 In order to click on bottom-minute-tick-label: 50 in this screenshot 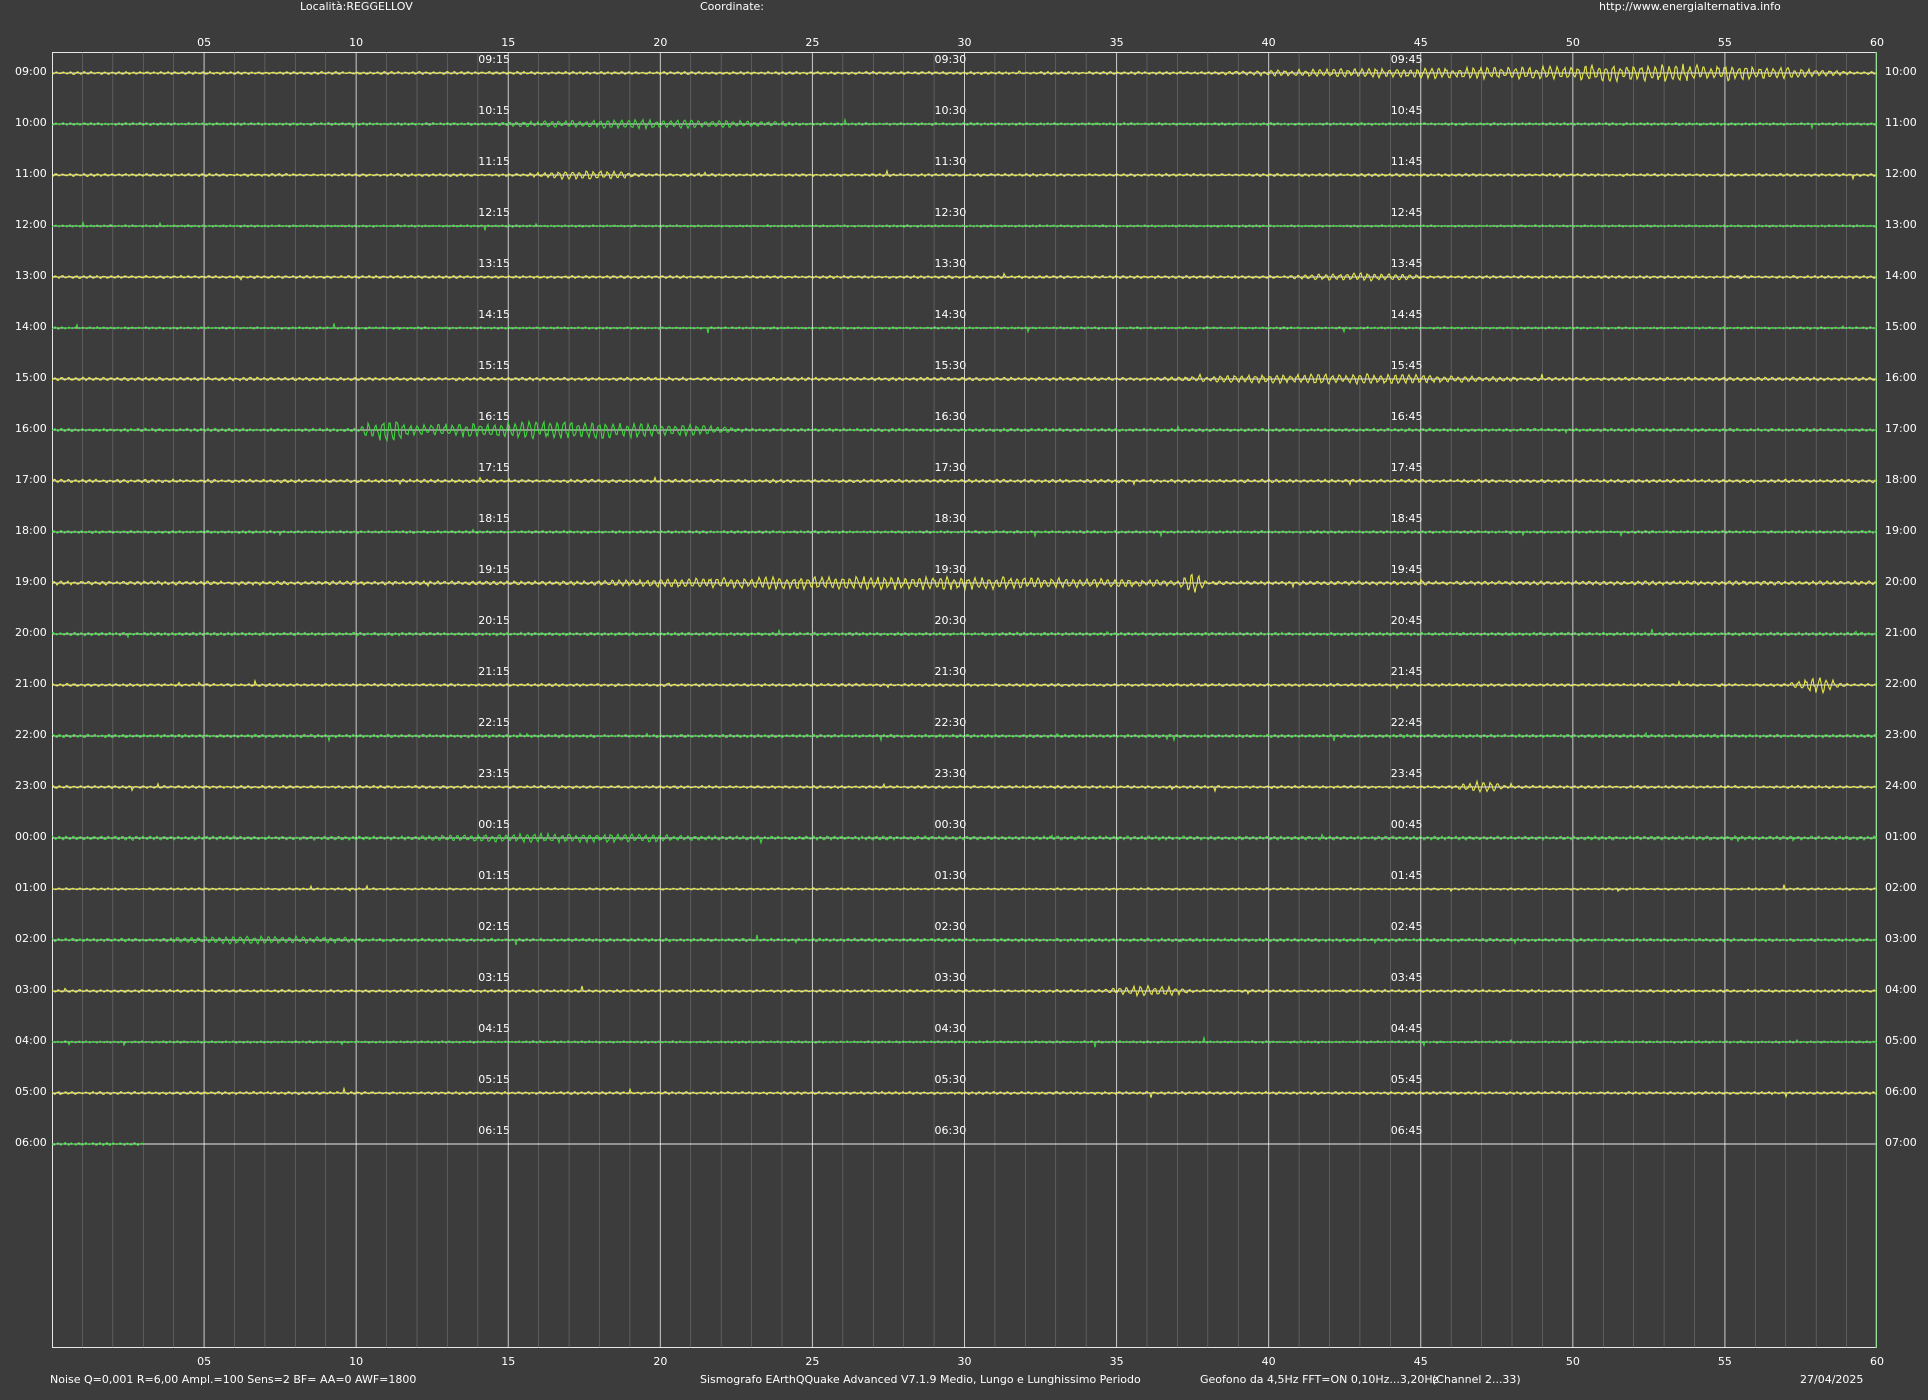, I will do `click(1572, 1361)`.